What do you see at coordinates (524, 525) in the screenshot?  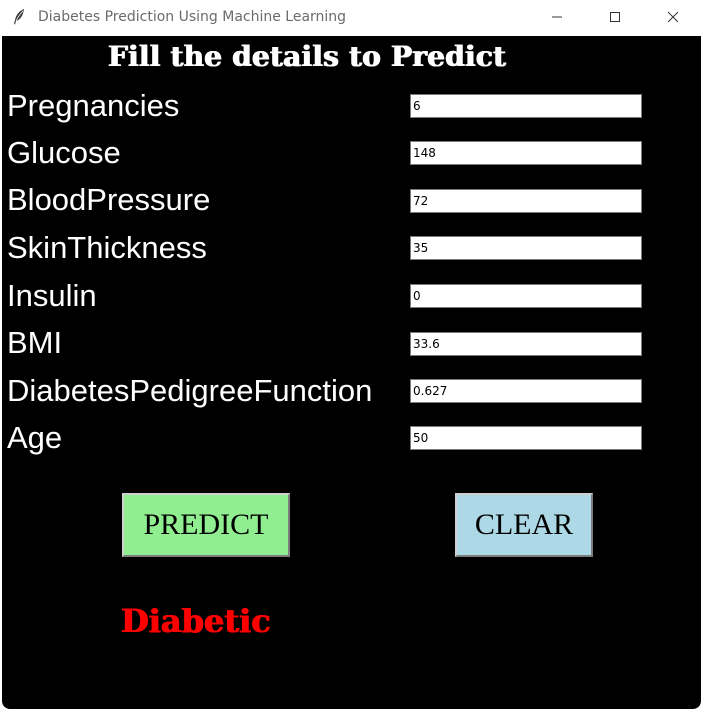 I see `clear-button: CLEAR` at bounding box center [524, 525].